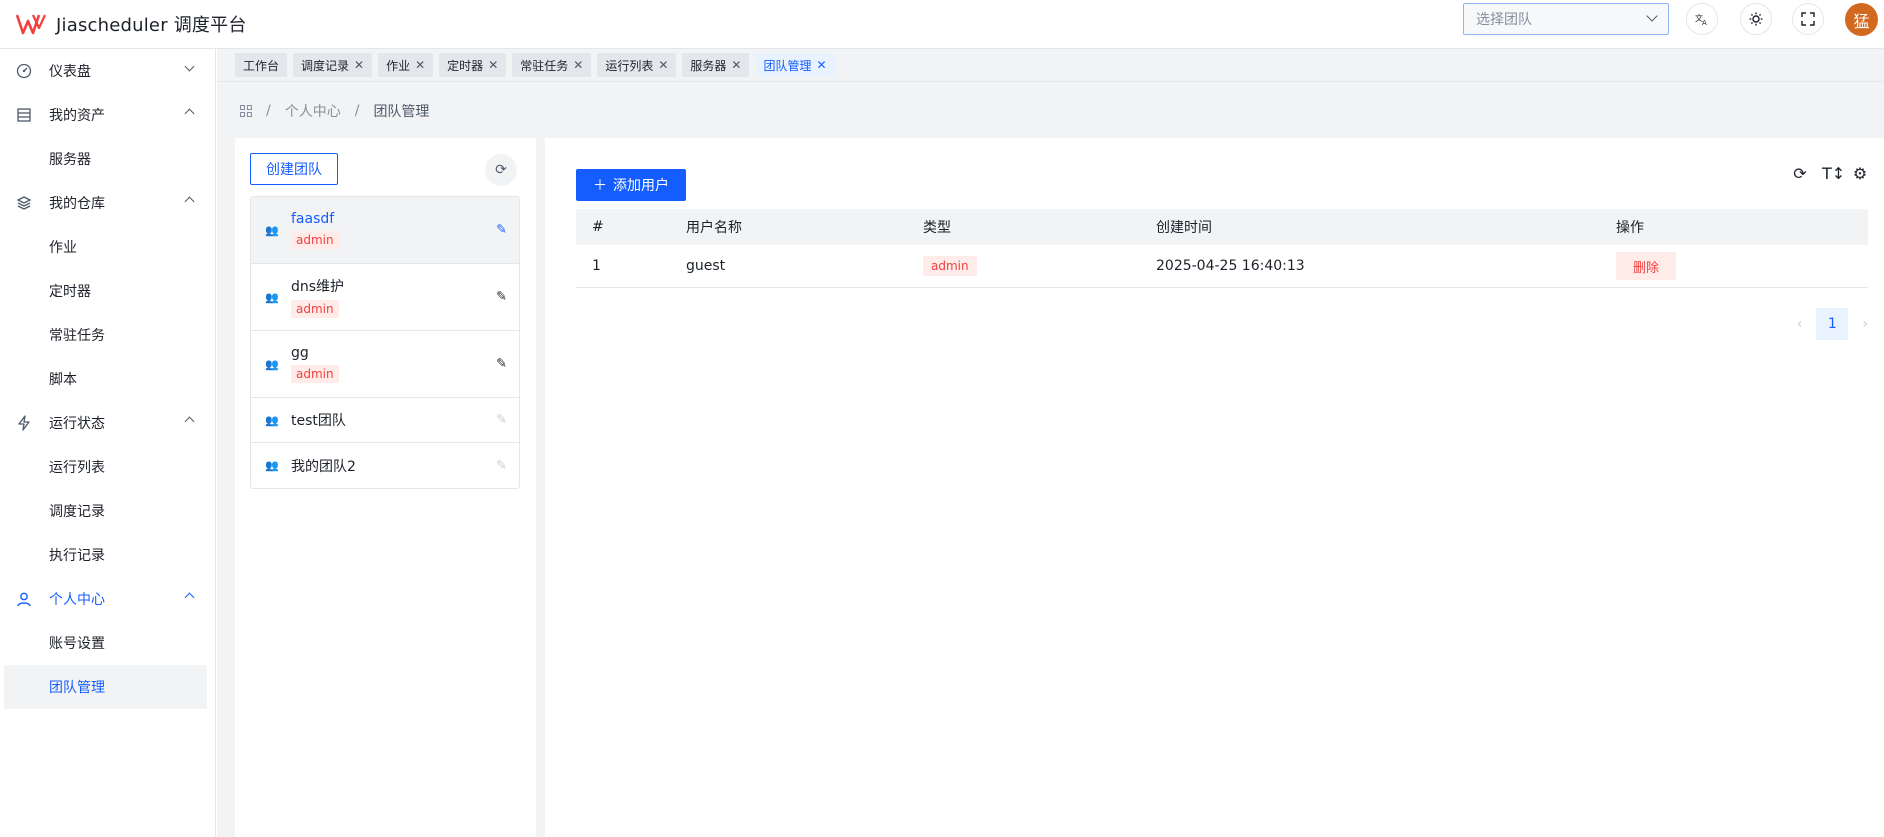 Image resolution: width=1884 pixels, height=837 pixels. Describe the element at coordinates (107, 115) in the screenshot. I see `sidebar-group-assets: 我的资产` at that location.